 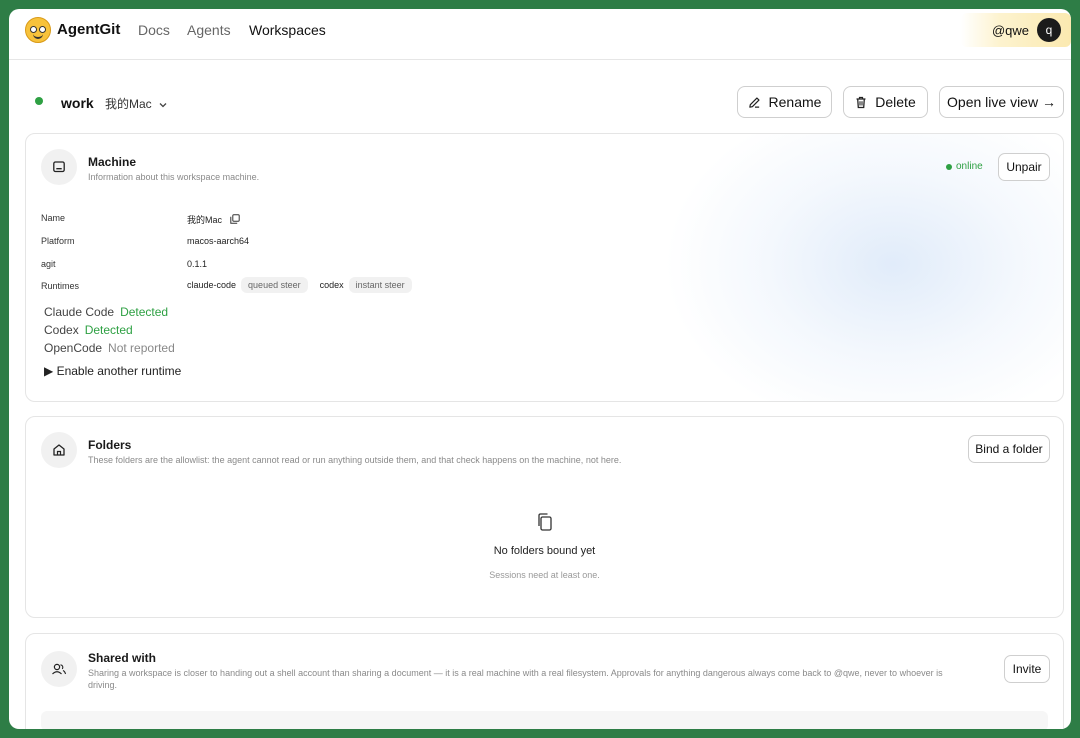 I want to click on kv-key-agit: agit, so click(x=48, y=264).